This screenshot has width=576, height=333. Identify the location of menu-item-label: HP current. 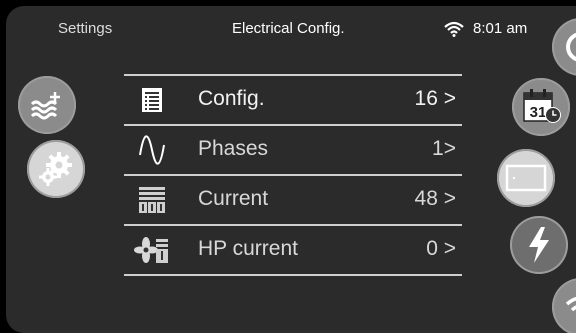
(248, 248).